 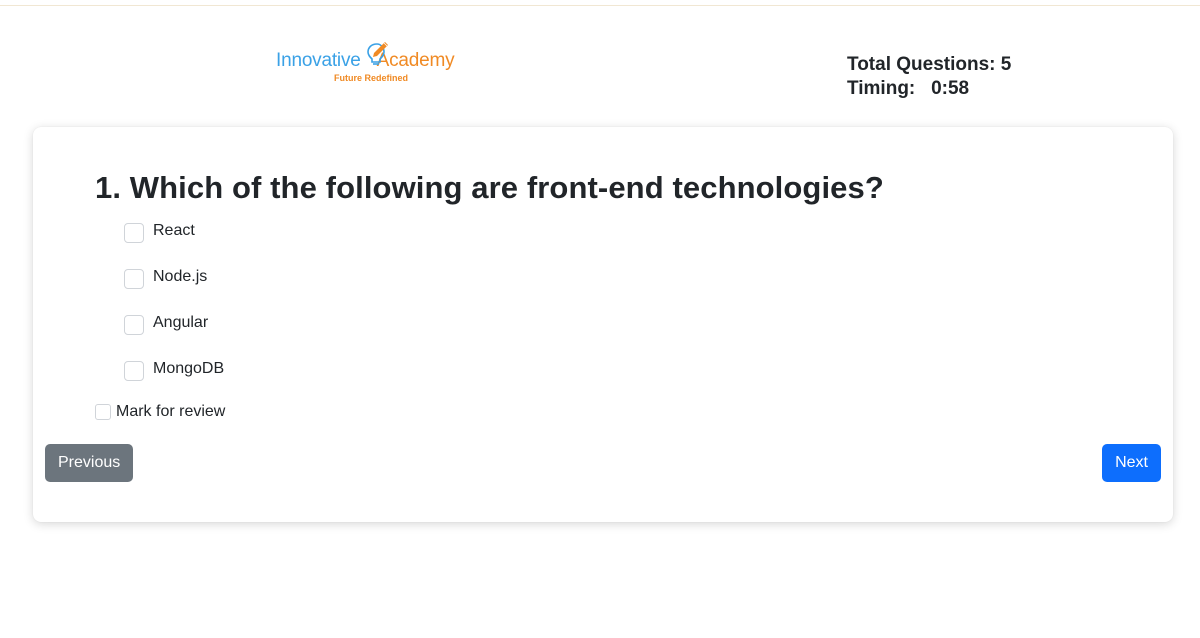 What do you see at coordinates (180, 276) in the screenshot?
I see `option-label: Node.js` at bounding box center [180, 276].